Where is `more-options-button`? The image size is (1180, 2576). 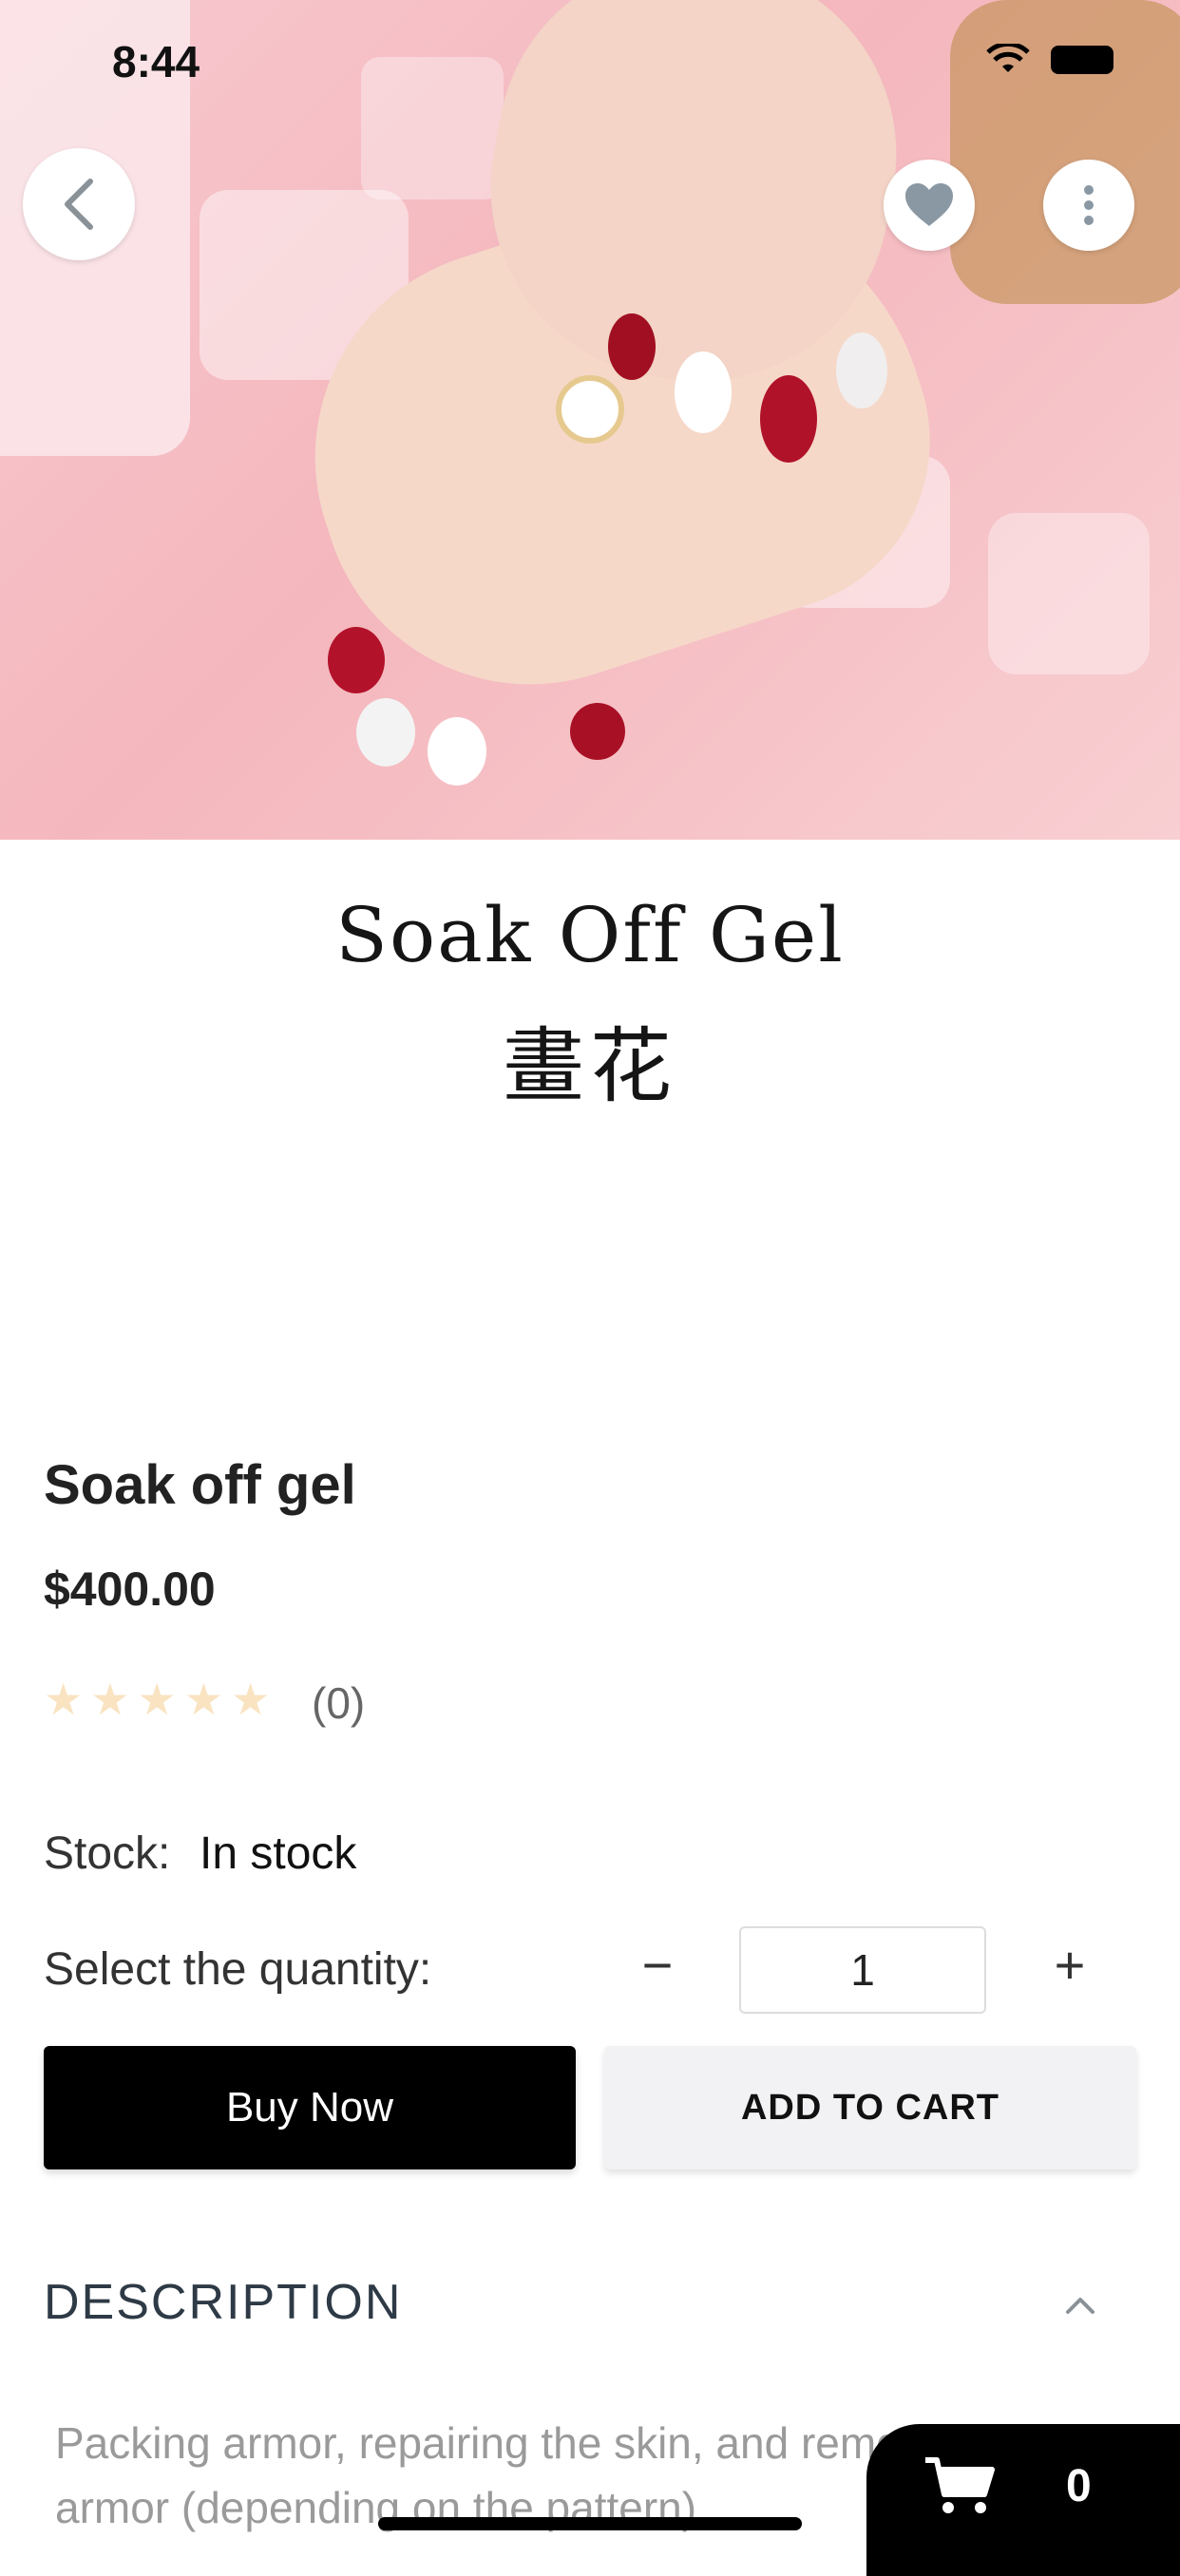
more-options-button is located at coordinates (1088, 205).